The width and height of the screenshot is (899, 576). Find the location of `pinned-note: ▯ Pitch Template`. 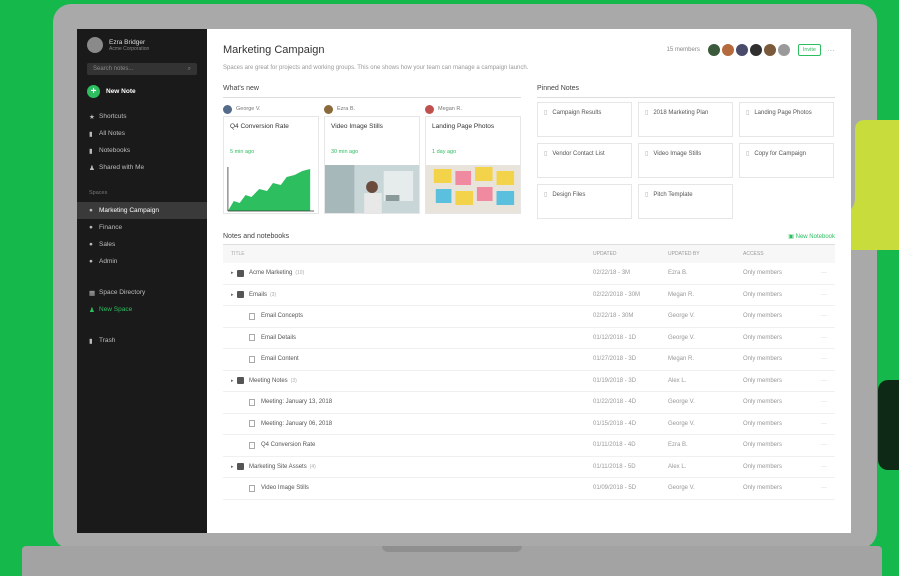

pinned-note: ▯ Pitch Template is located at coordinates (685, 201).